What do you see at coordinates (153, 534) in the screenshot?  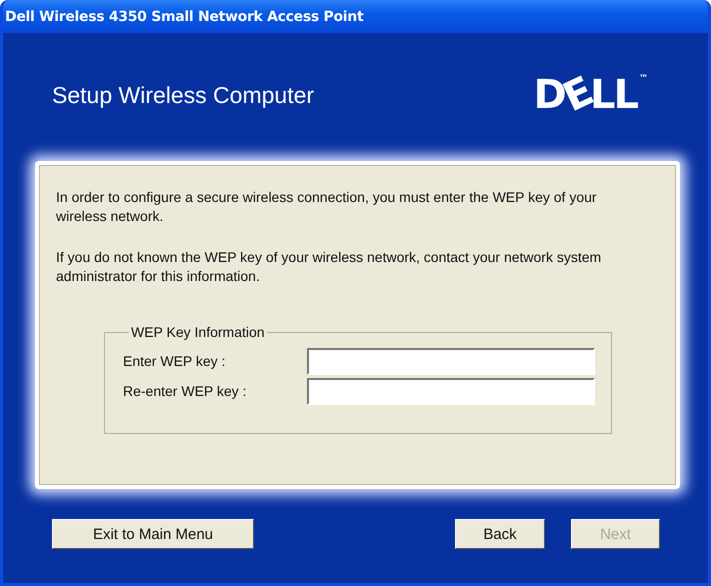 I see `wizard-button: Exit to Main Menu` at bounding box center [153, 534].